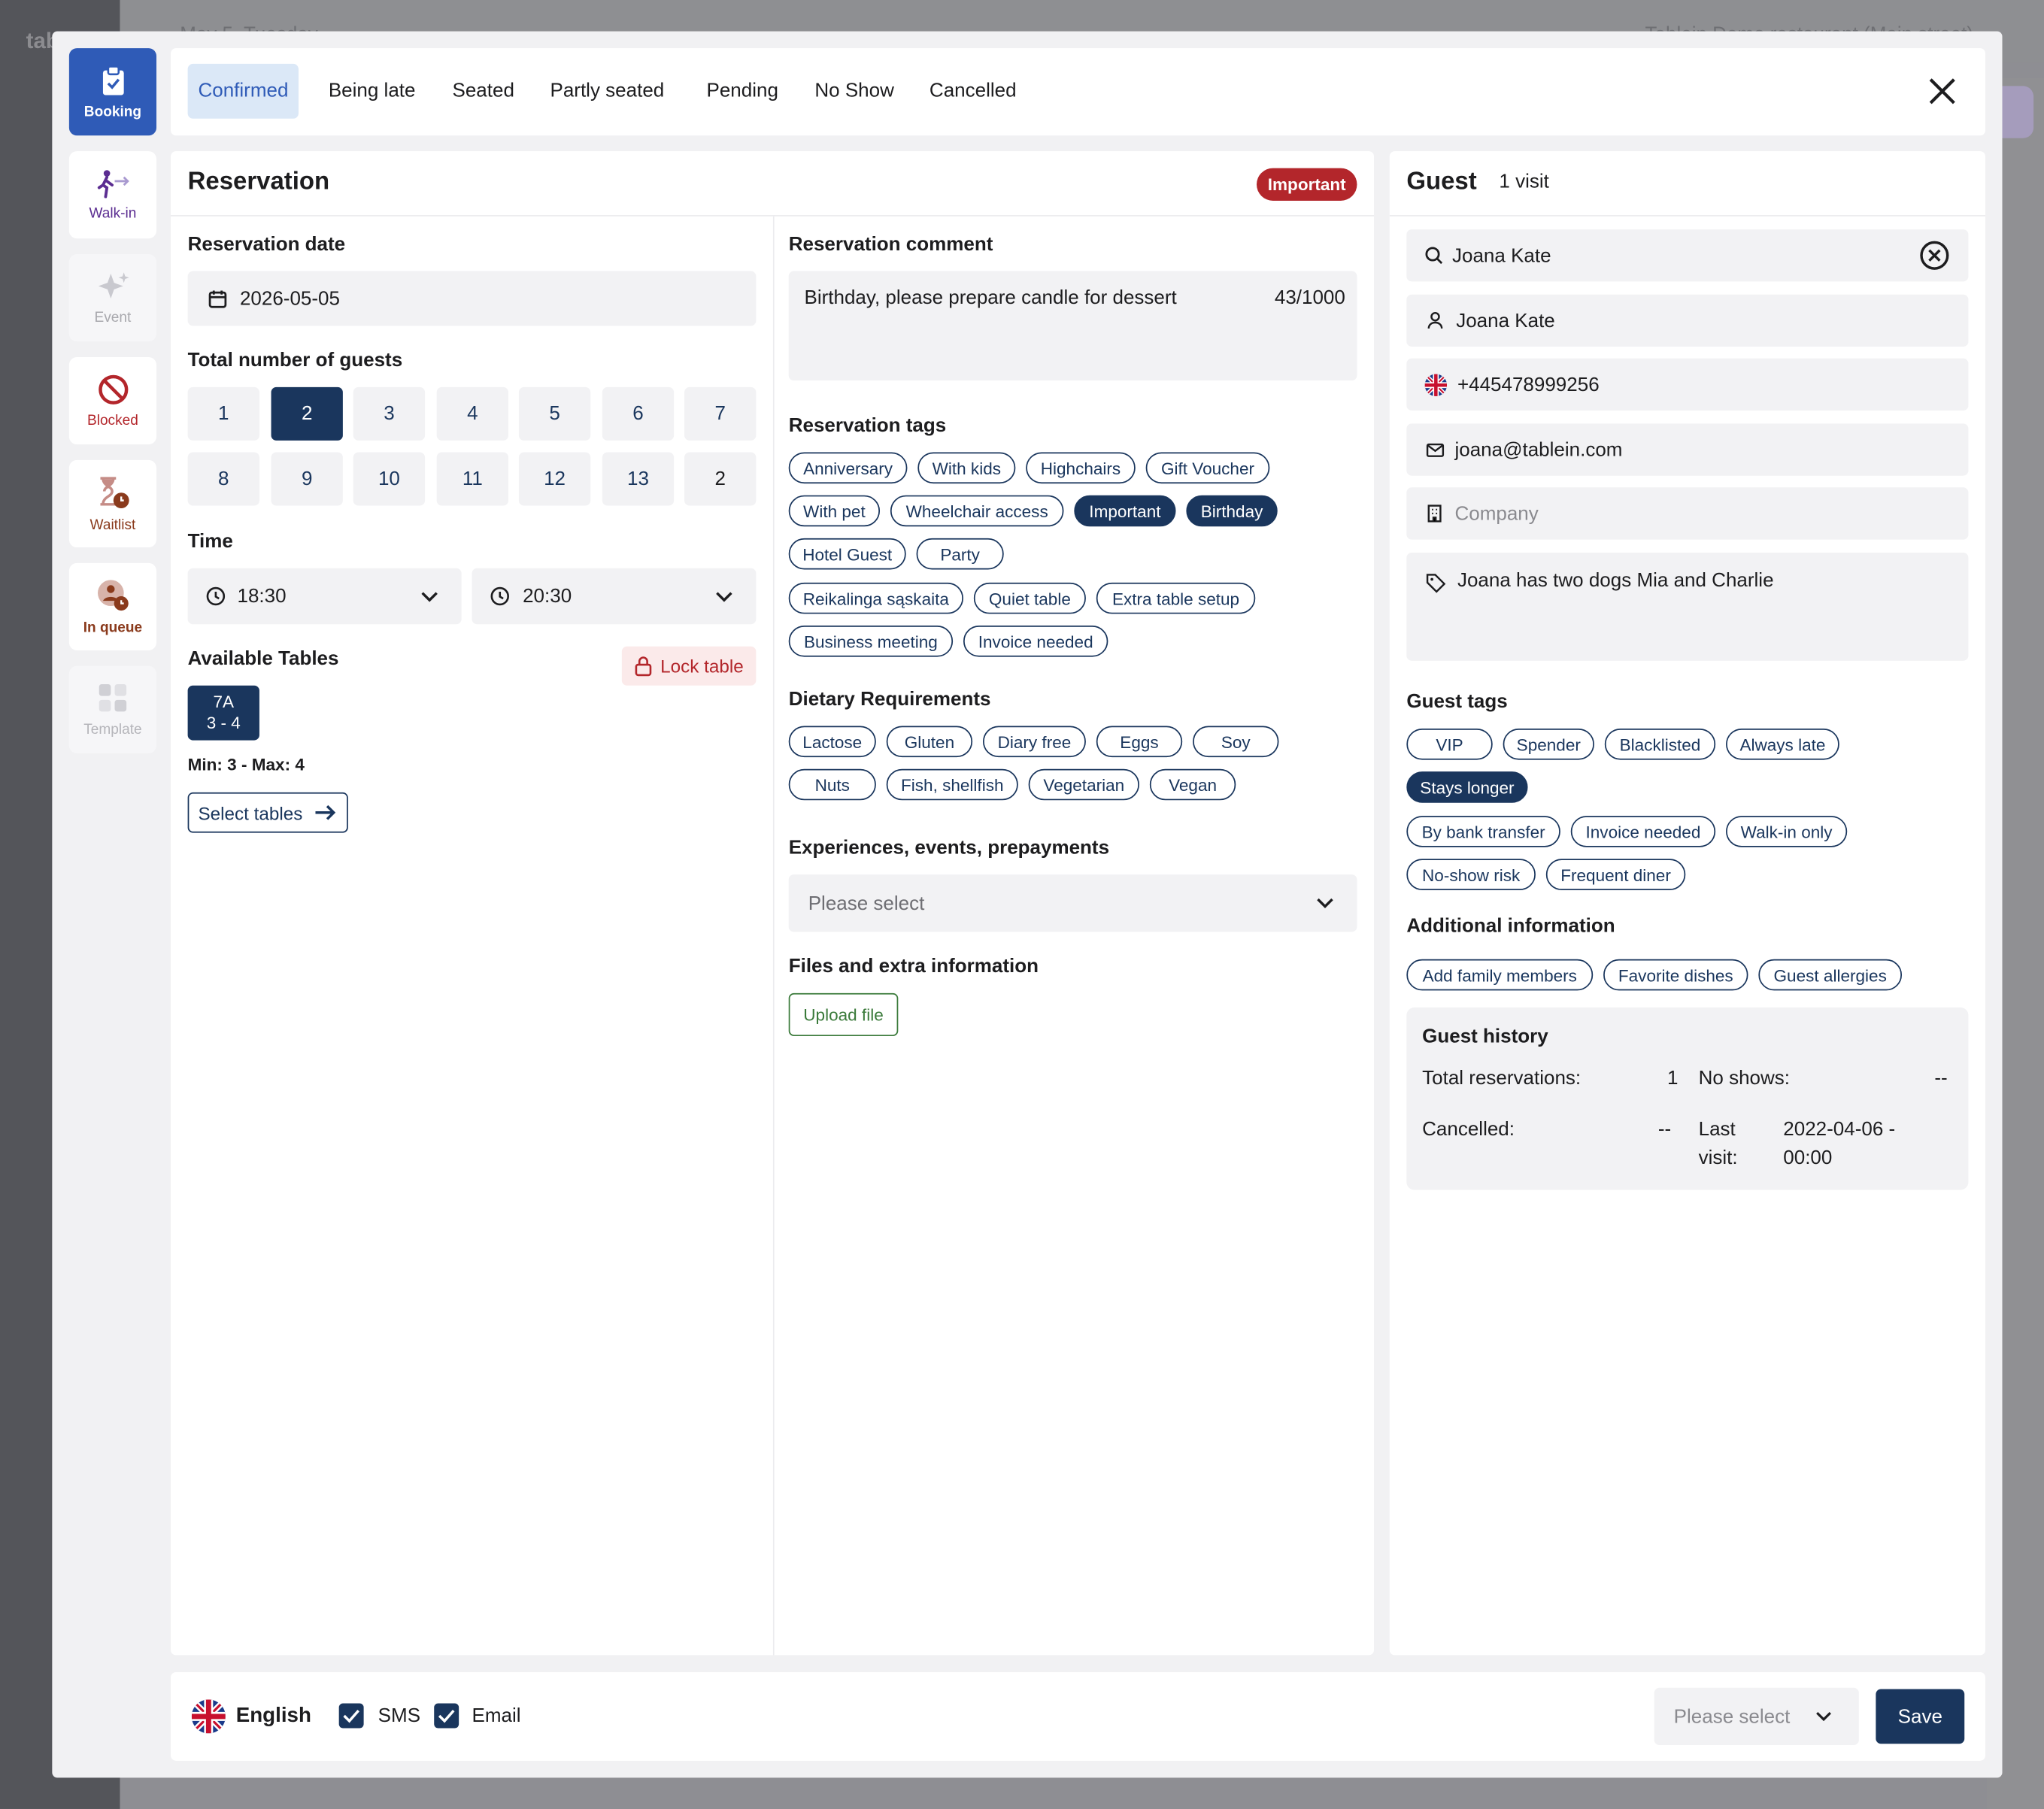 The height and width of the screenshot is (1809, 2044). Describe the element at coordinates (834, 511) in the screenshot. I see `reservation-tag: With pet` at that location.